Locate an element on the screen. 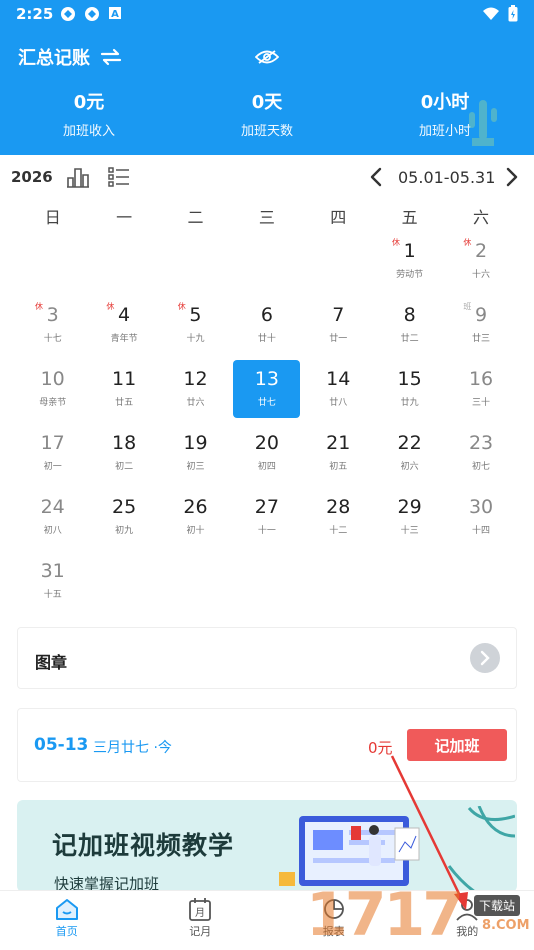  svg-text: A is located at coordinates (115, 14).